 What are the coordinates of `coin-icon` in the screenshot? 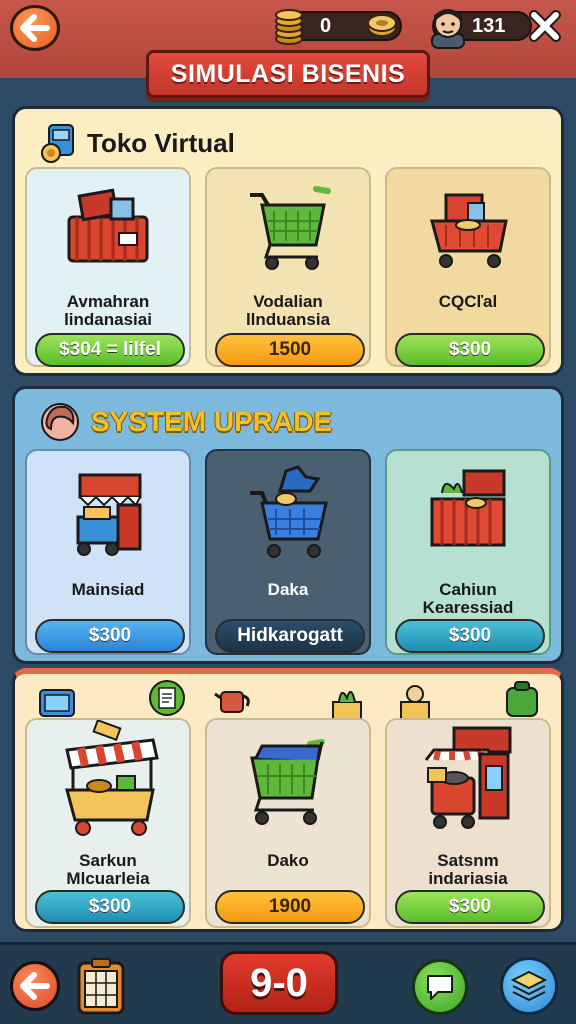 It's located at (382, 25).